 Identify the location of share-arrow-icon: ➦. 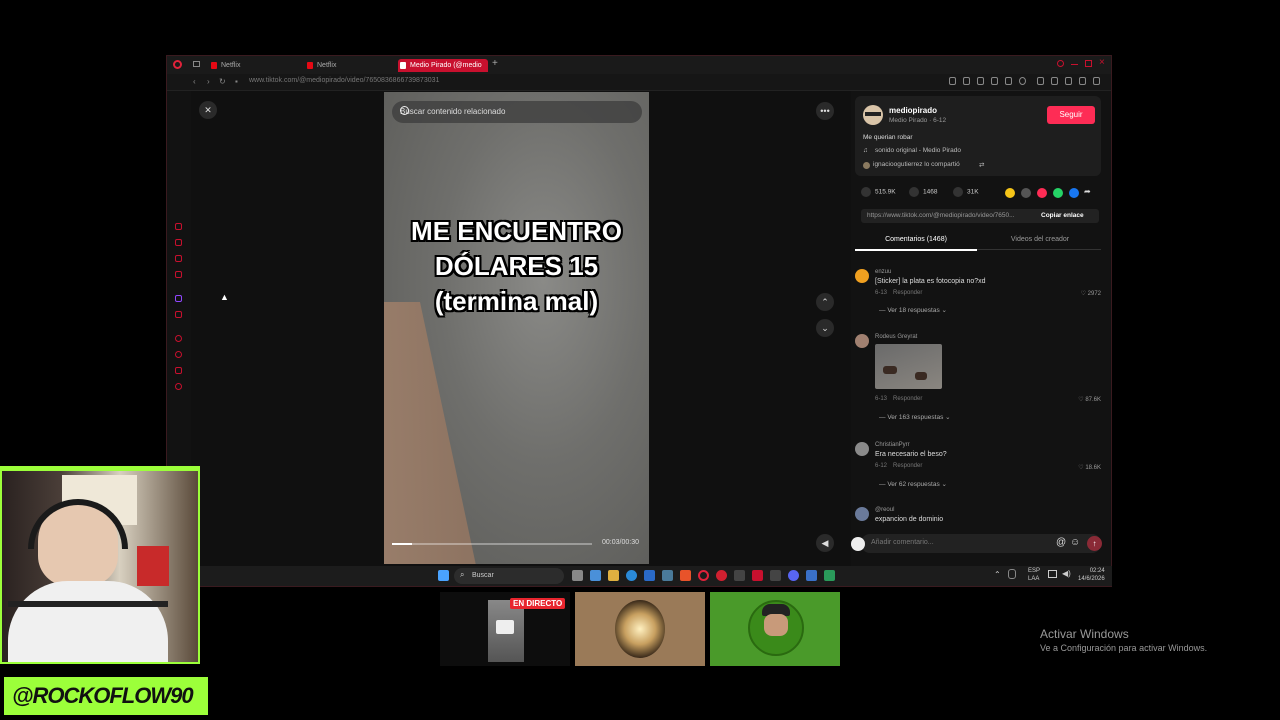
(1087, 191).